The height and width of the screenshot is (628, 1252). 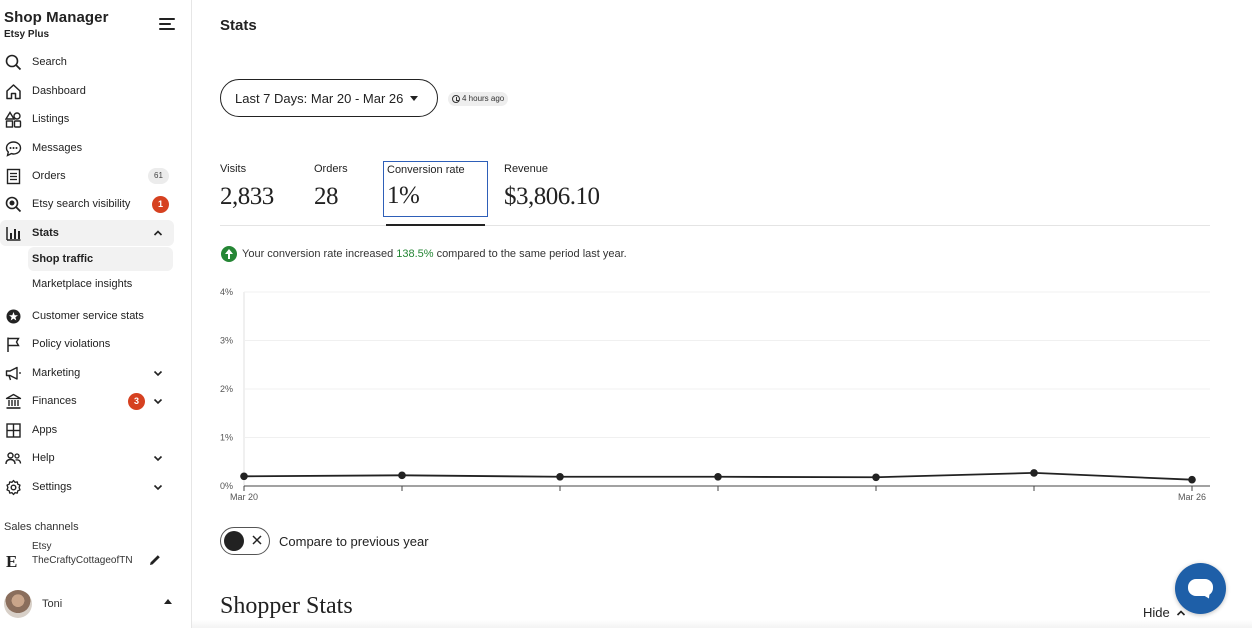 I want to click on shapes-icon, so click(x=13, y=119).